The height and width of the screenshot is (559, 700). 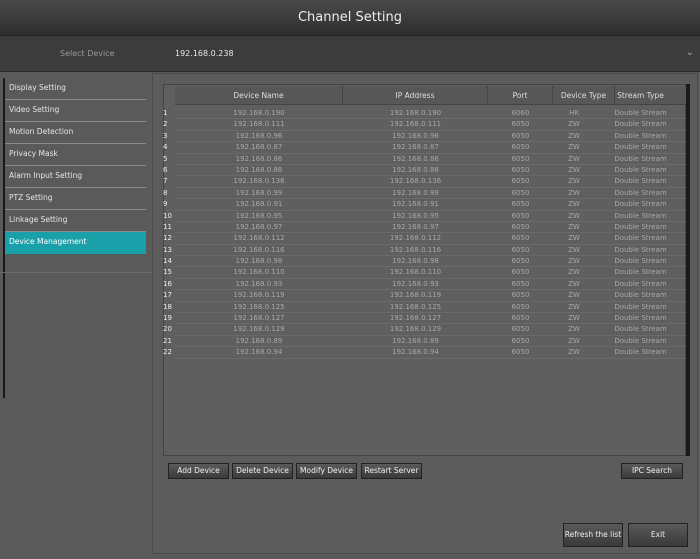 I want to click on select-device-label: Select Device, so click(x=87, y=53).